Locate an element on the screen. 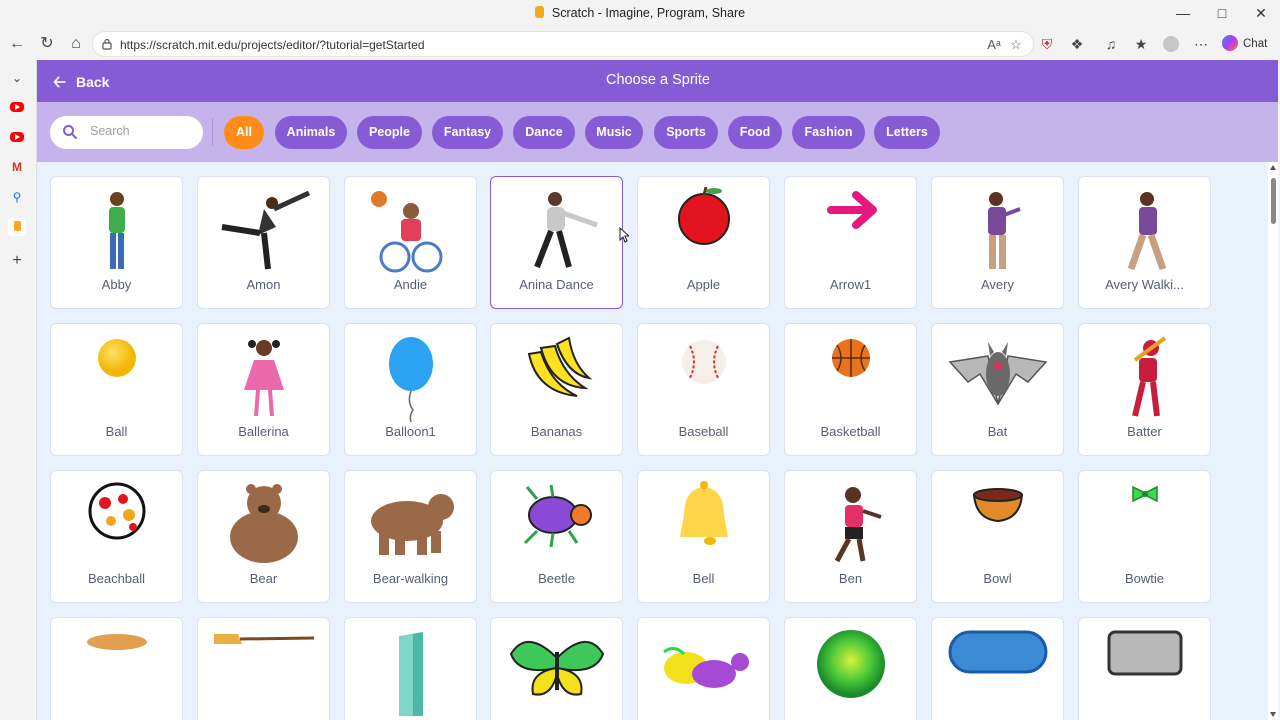 The height and width of the screenshot is (720, 1280). broom-sprite-image is located at coordinates (264, 639).